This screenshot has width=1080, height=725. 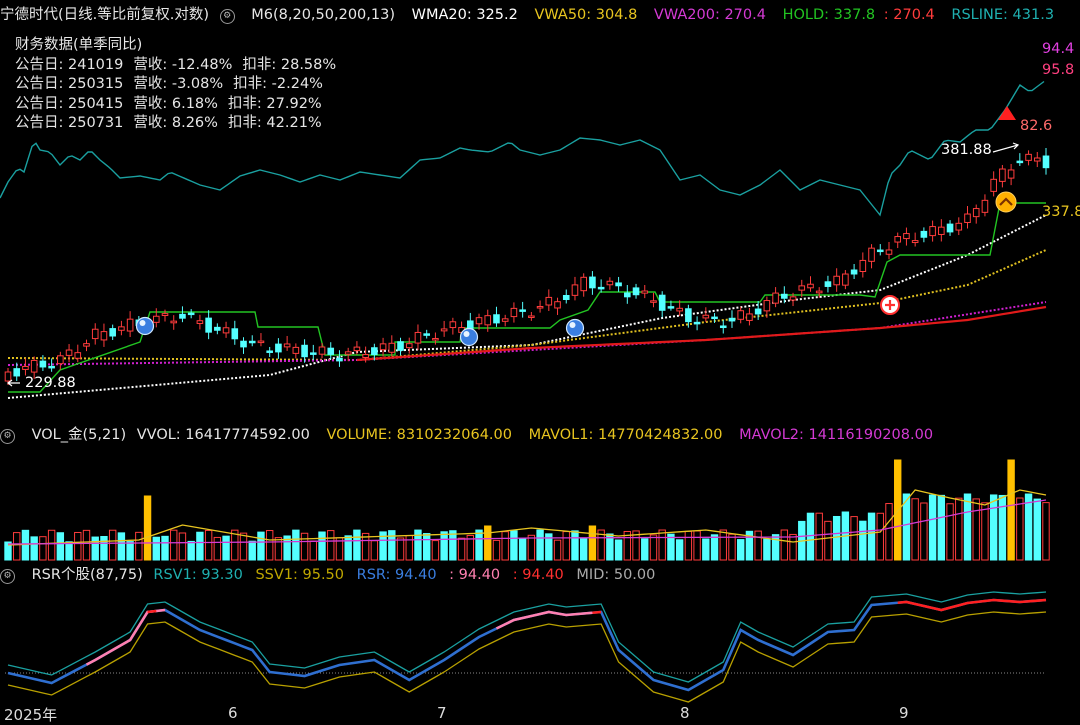 I want to click on x-axis-start: 2025年, so click(x=31, y=715).